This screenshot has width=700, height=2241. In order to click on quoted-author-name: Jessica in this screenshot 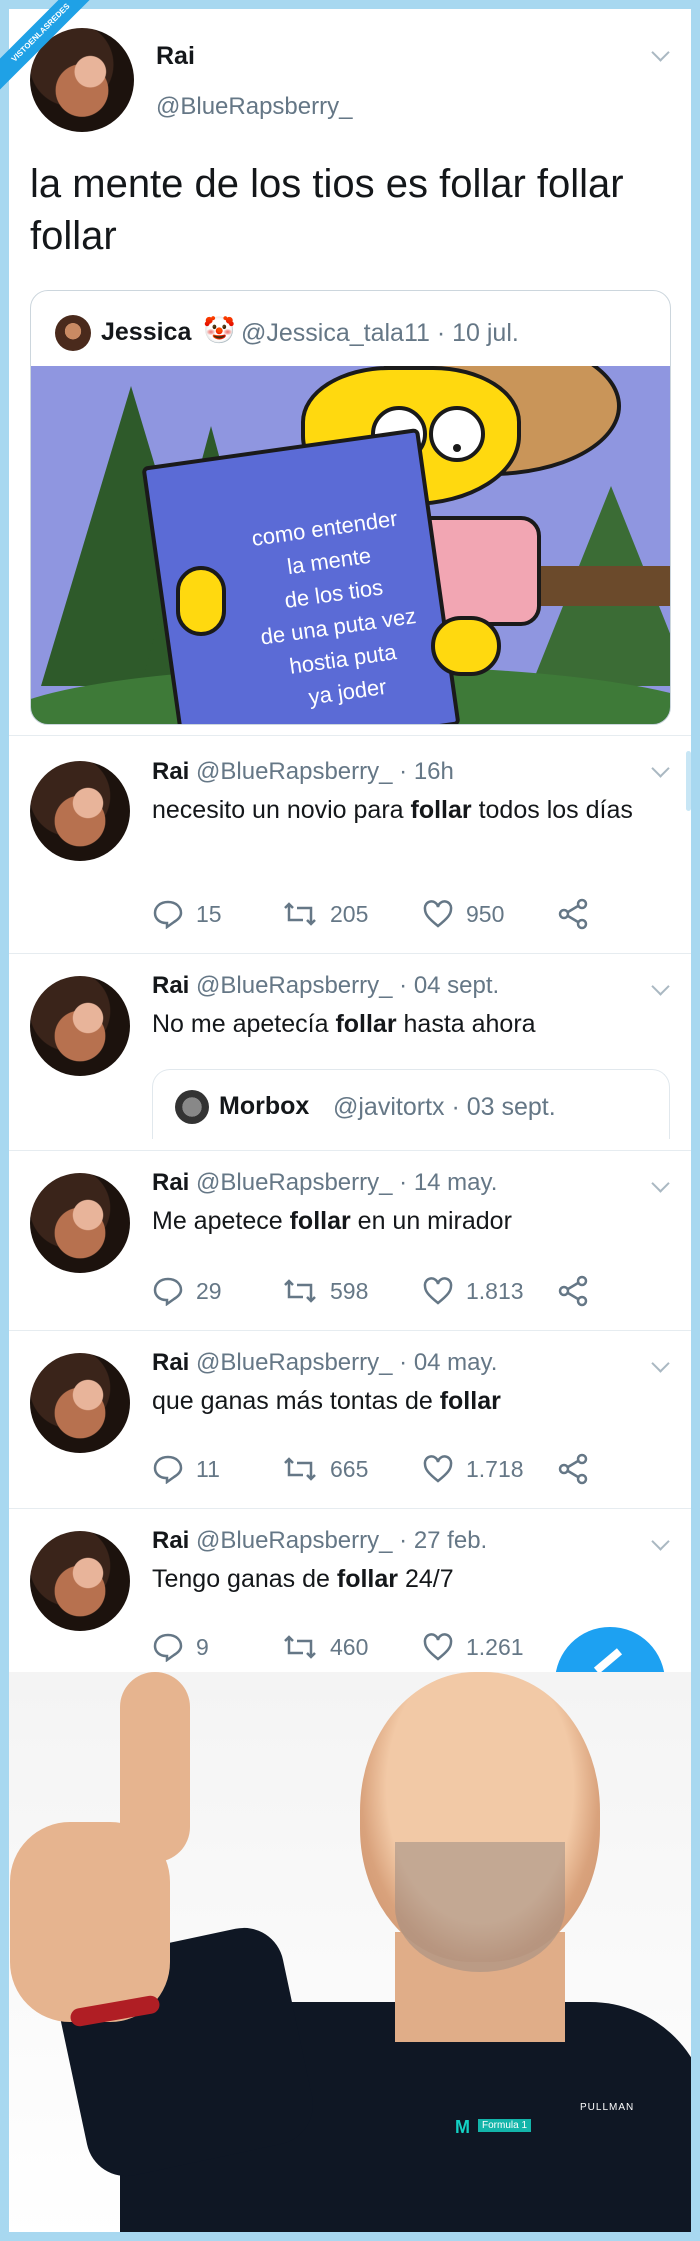, I will do `click(146, 332)`.